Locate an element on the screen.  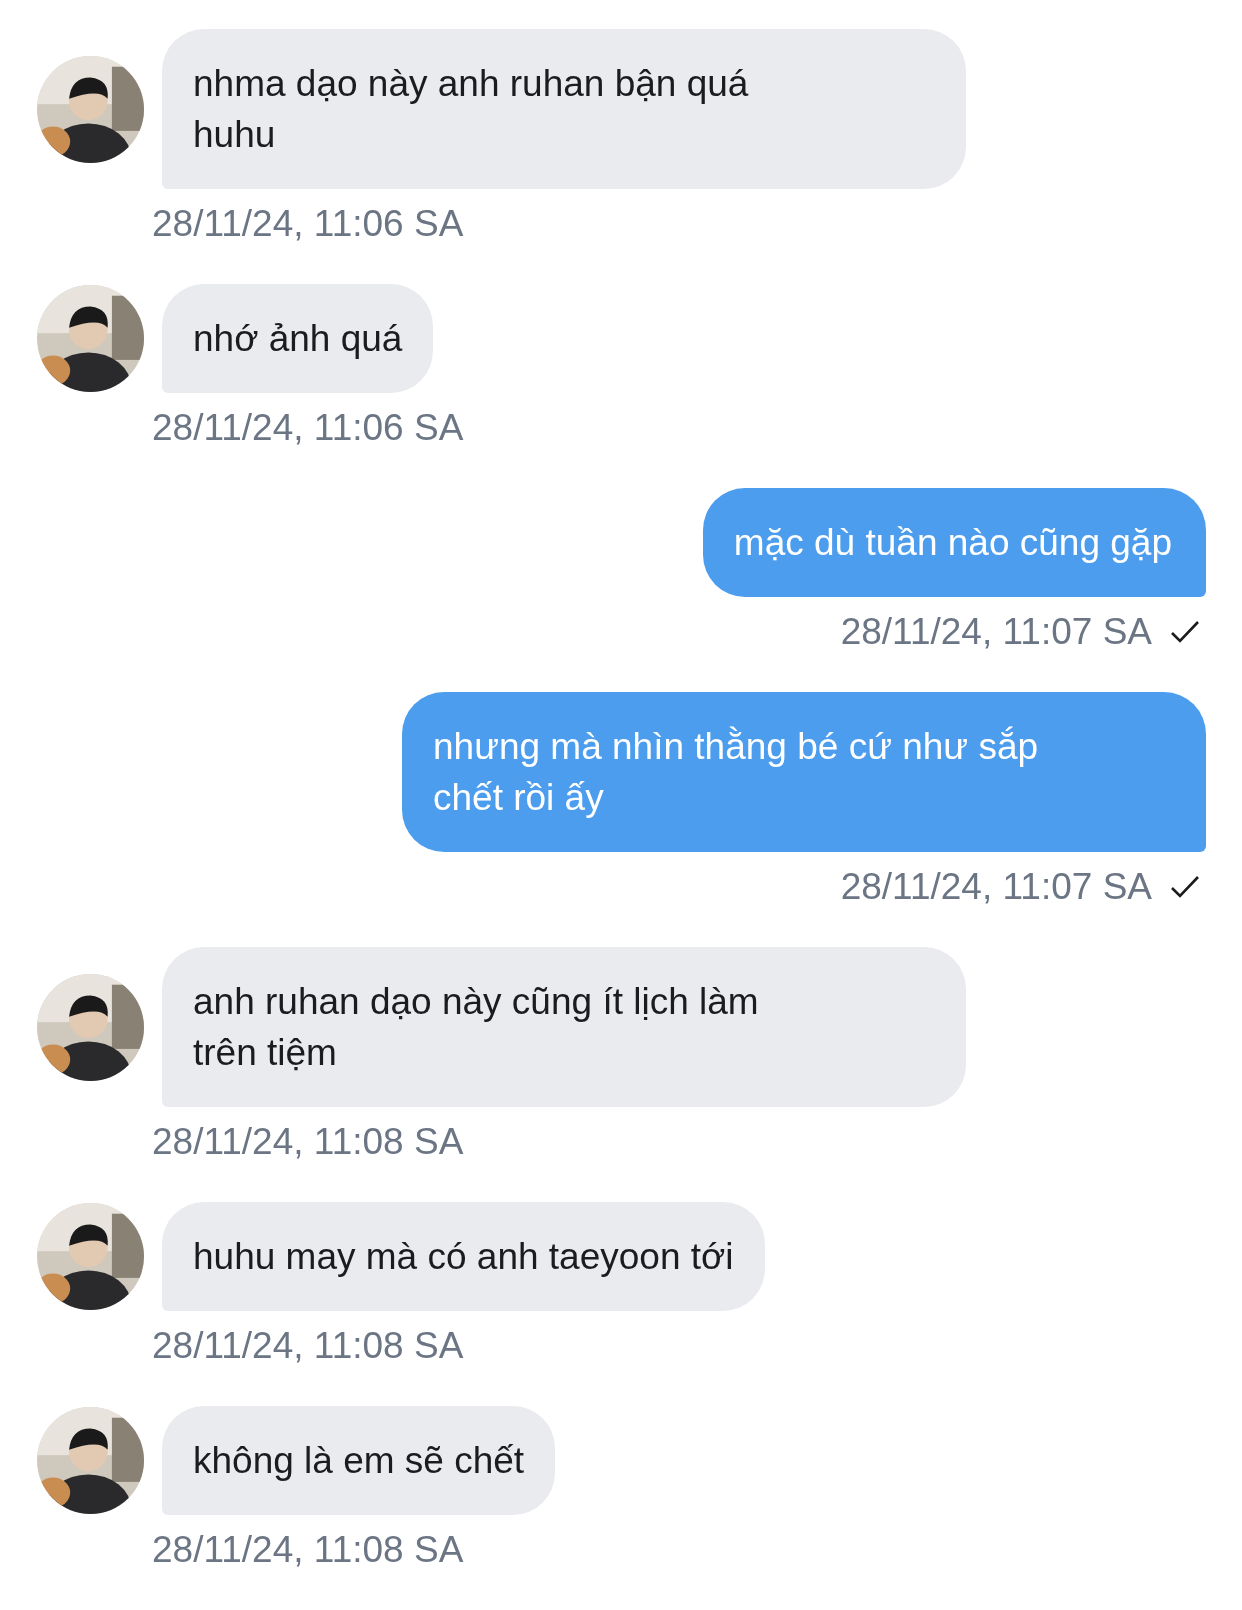
message-bubble: anh ruhan dạo này cũng ít lịch làm trên tiệm is located at coordinates (564, 1027).